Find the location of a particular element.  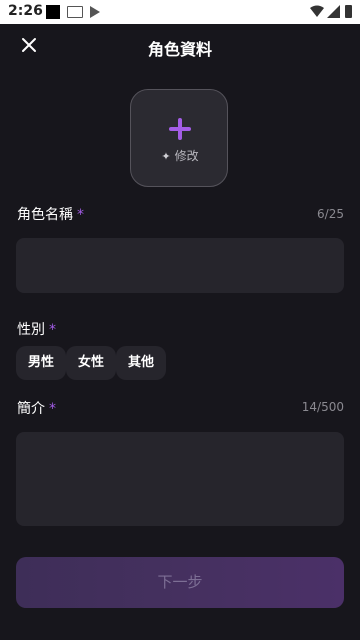

intro-label-text: 簡介 is located at coordinates (31, 409).